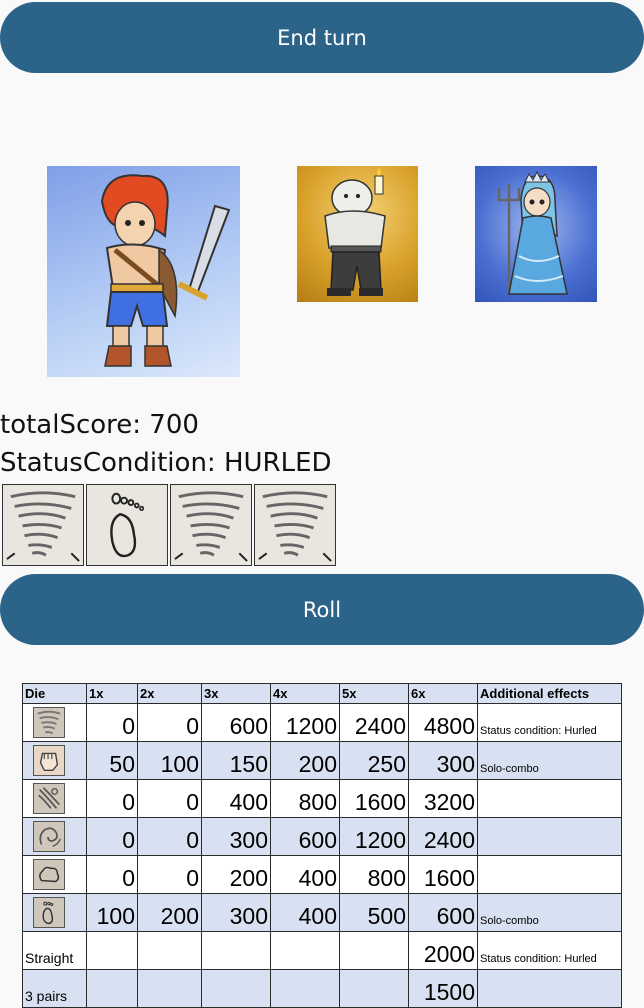  Describe the element at coordinates (374, 798) in the screenshot. I see `table-cell: 1600` at that location.